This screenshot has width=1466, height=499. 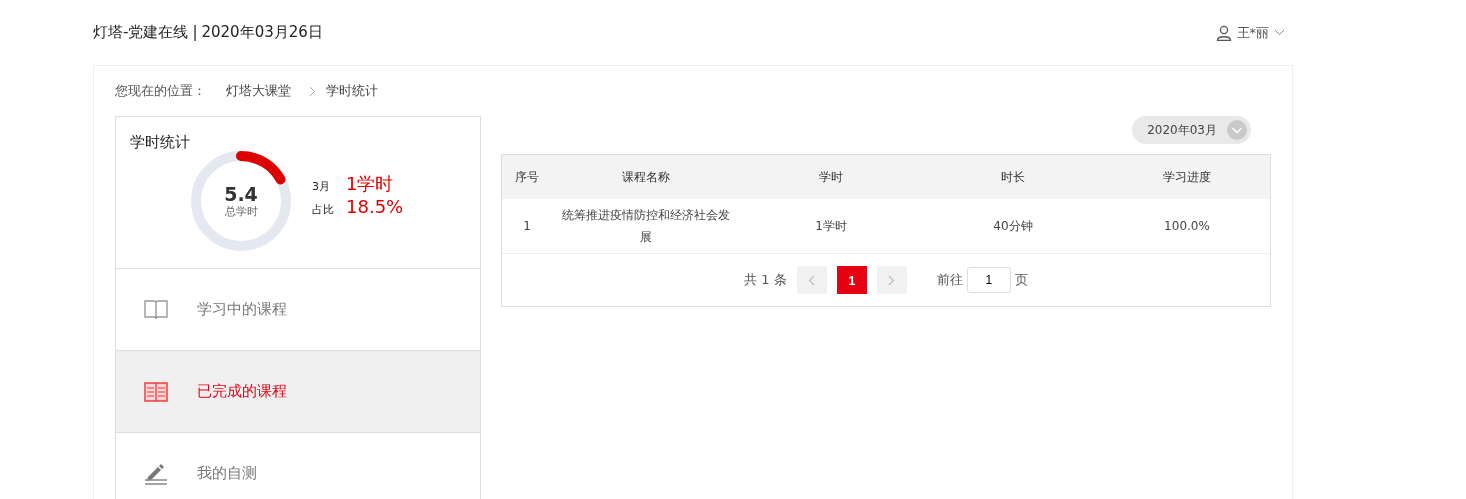 I want to click on page-button: 1, so click(x=851, y=280).